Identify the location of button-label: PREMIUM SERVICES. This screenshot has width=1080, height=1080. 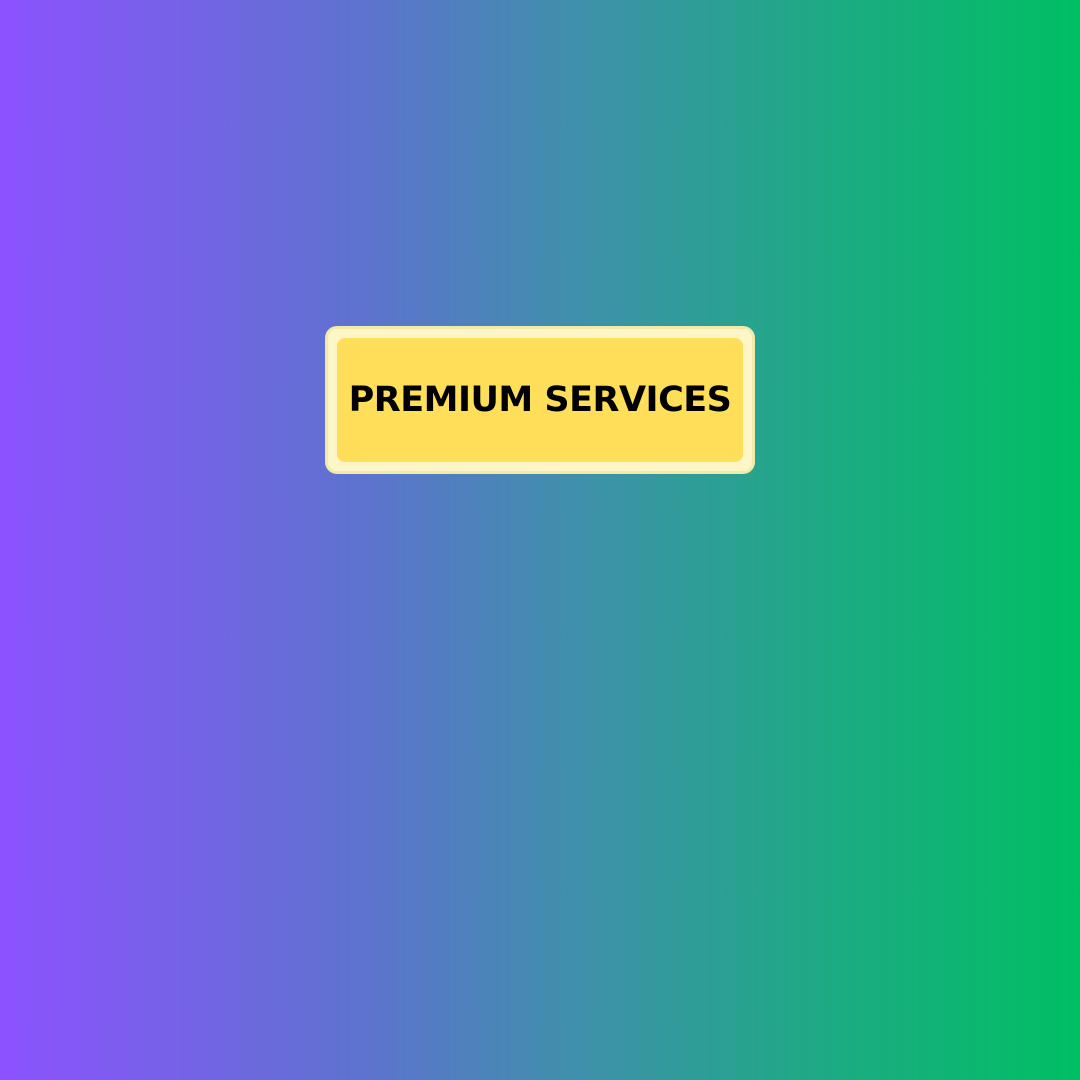
(540, 400).